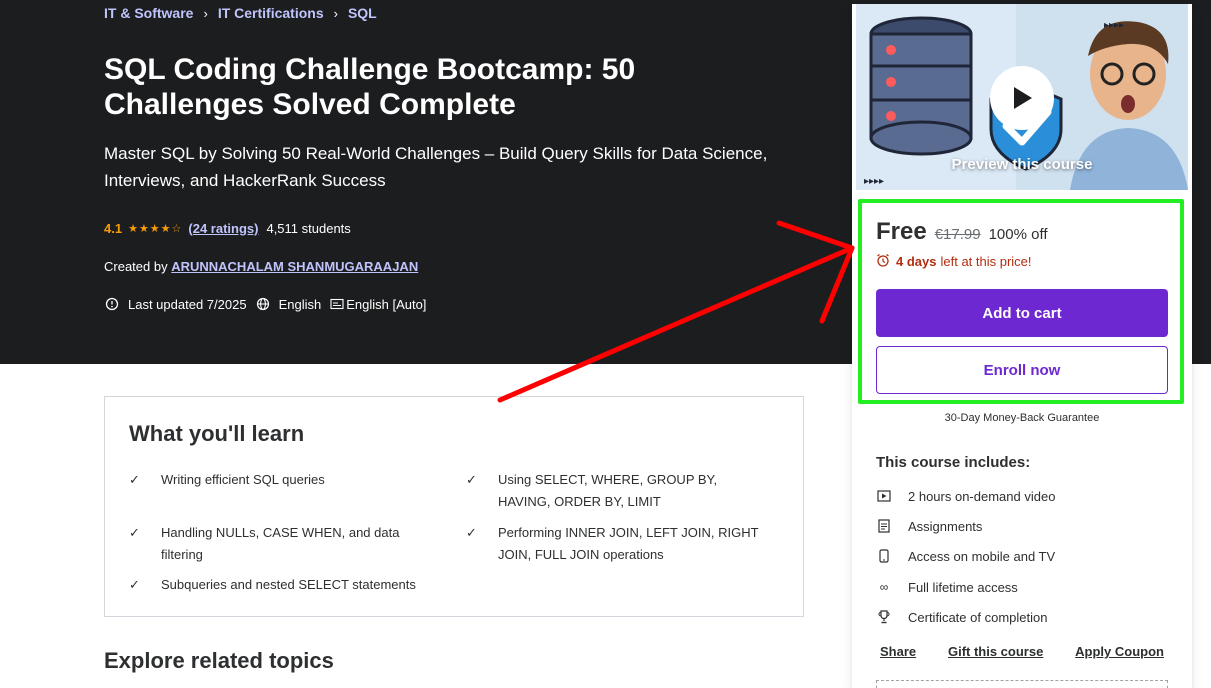 The height and width of the screenshot is (688, 1211). What do you see at coordinates (965, 556) in the screenshot?
I see `include-item: Access on mobile and TV` at bounding box center [965, 556].